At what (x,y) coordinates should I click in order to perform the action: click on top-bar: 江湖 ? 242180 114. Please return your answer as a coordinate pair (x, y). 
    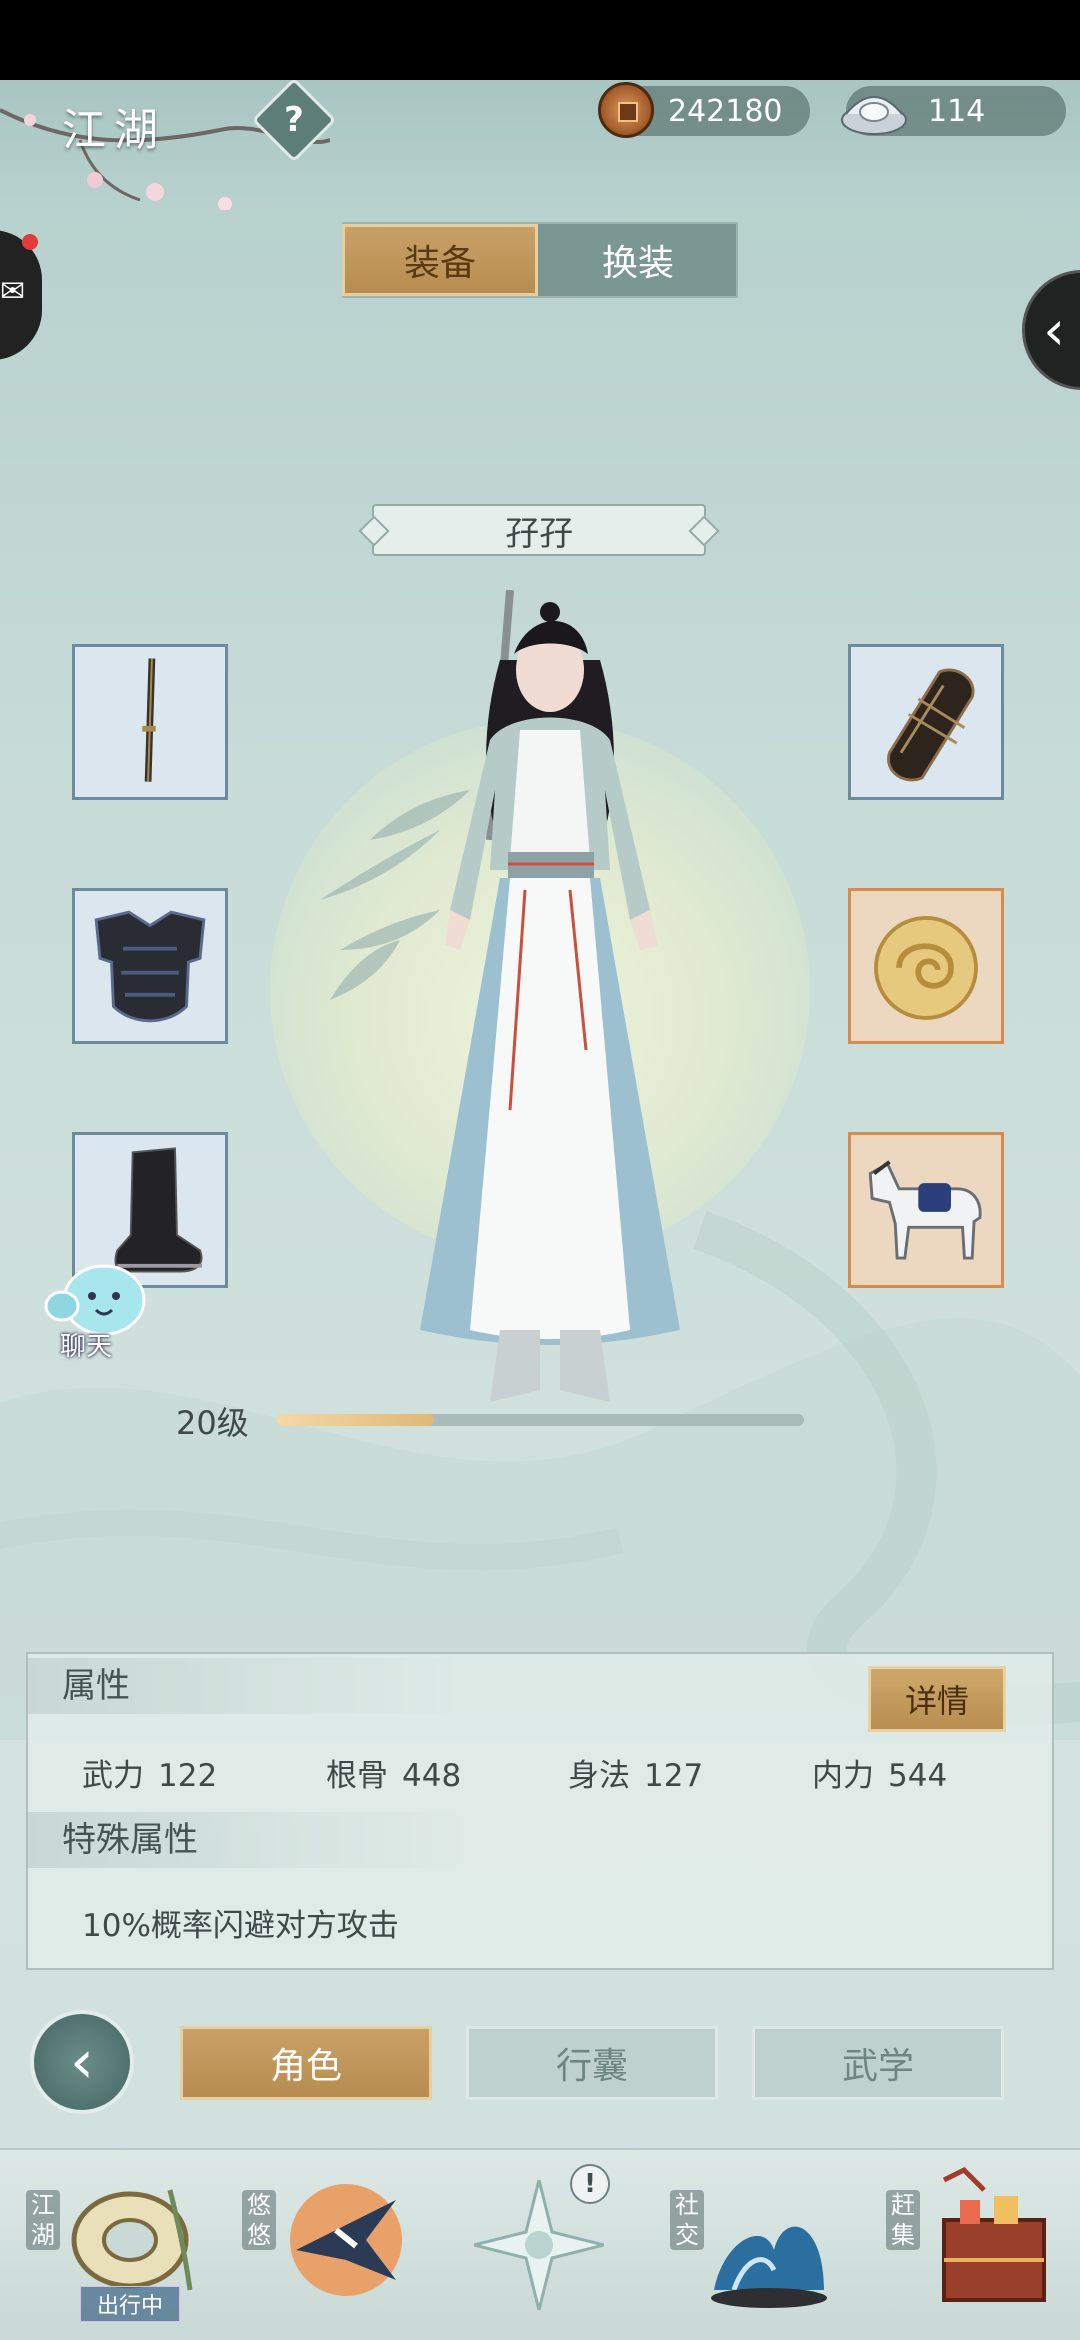
    Looking at the image, I should click on (540, 145).